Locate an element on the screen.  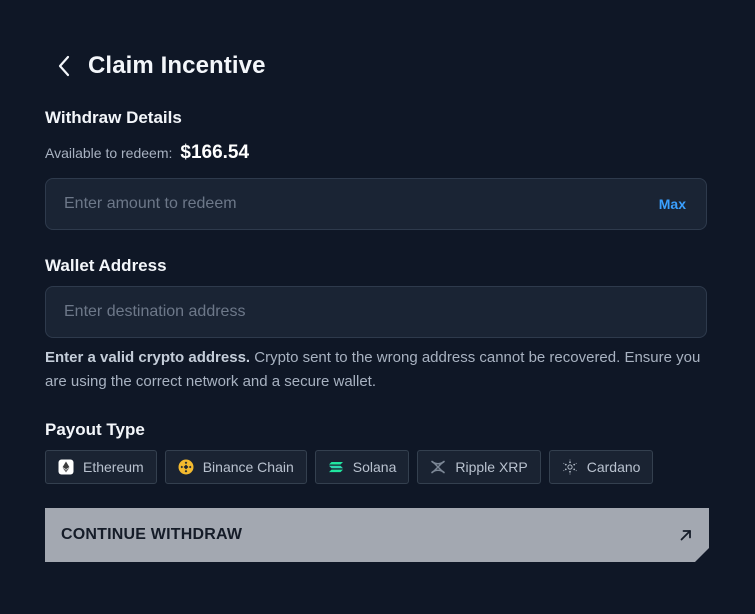
payout-option-label: Solana is located at coordinates (374, 467).